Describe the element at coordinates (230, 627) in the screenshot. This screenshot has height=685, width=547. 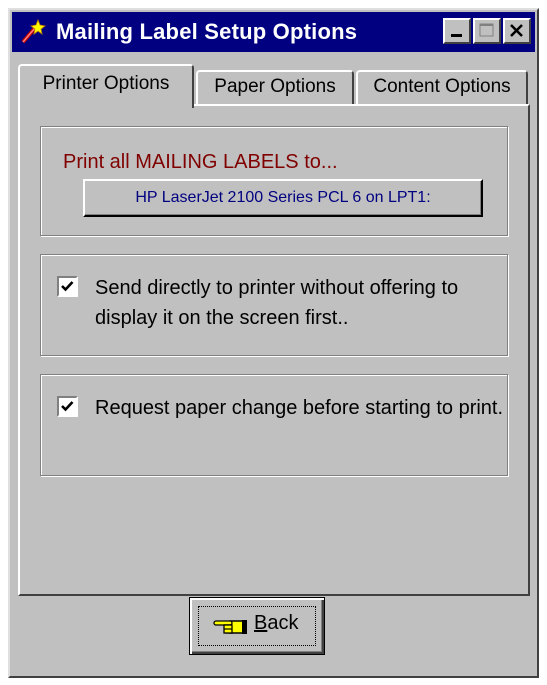
I see `pointing-hand-icon` at that location.